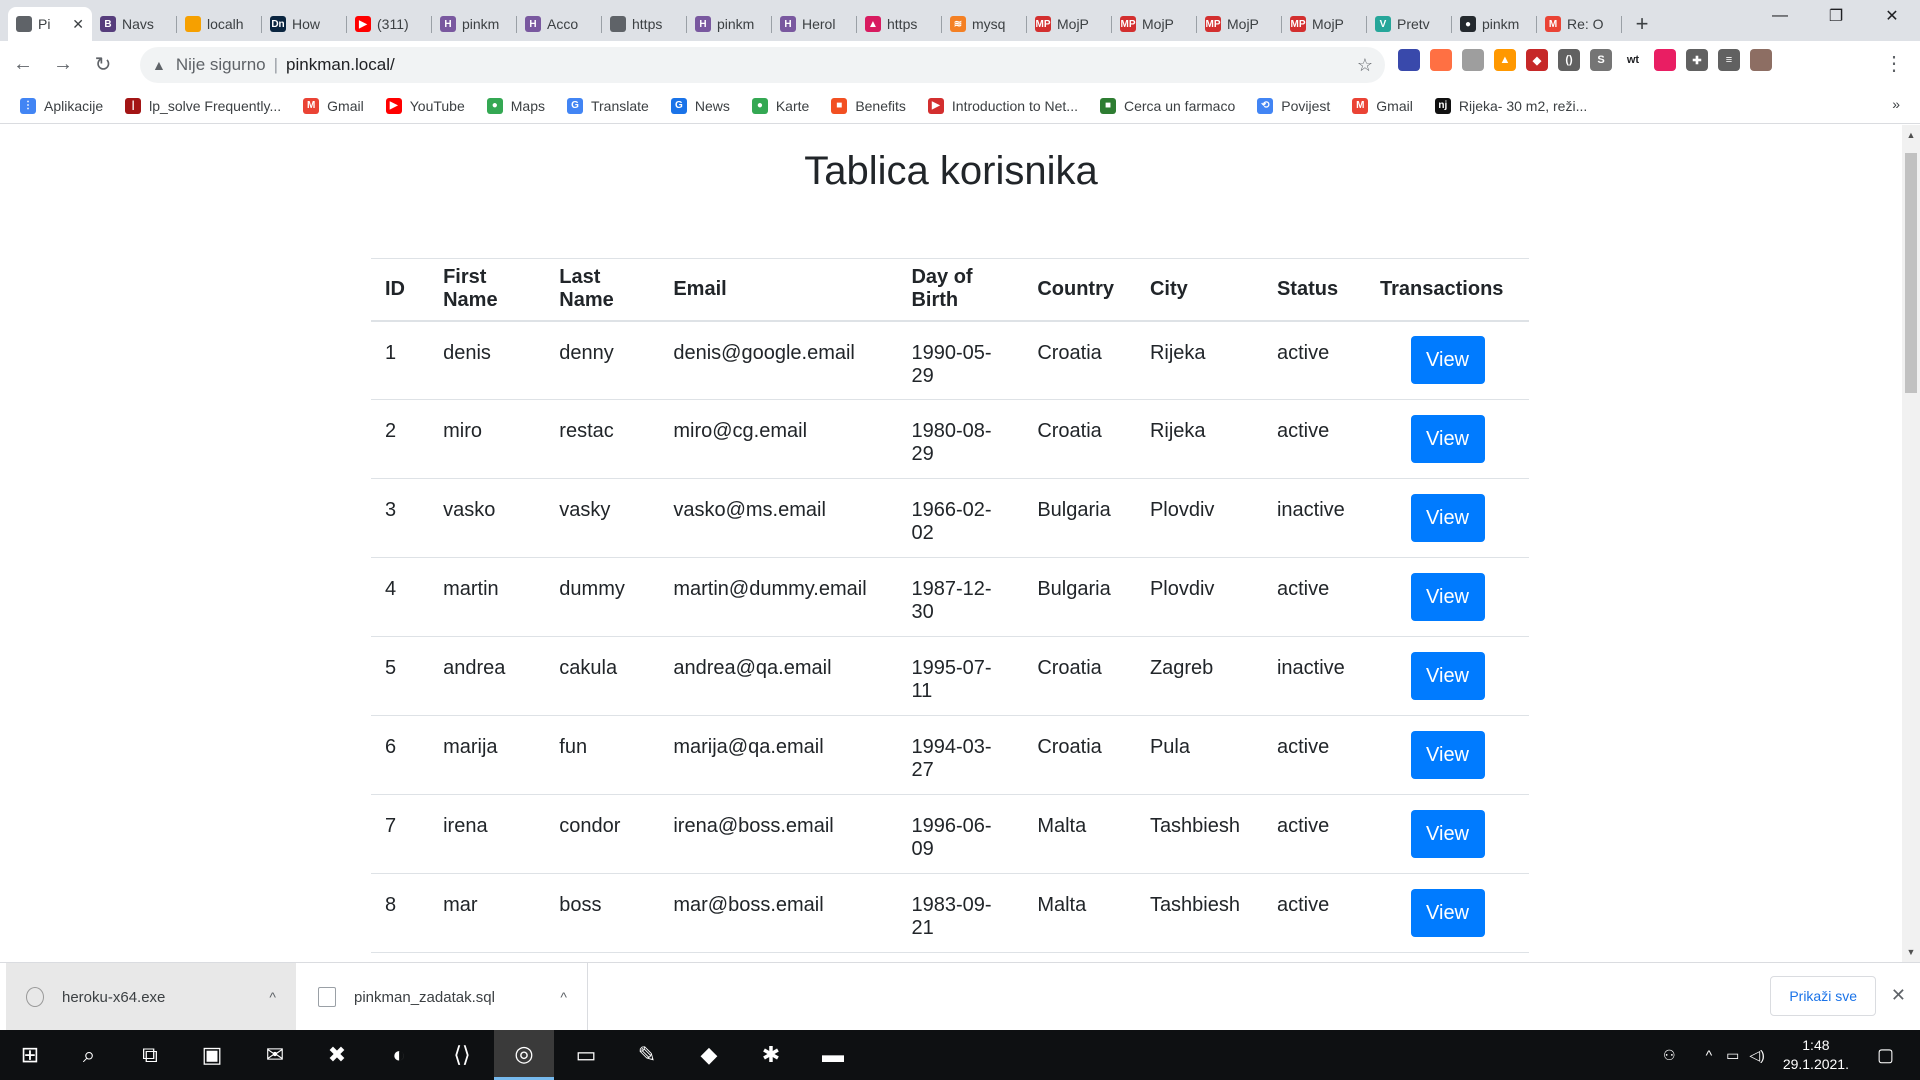  What do you see at coordinates (833, 1055) in the screenshot?
I see `taskbar-terminal-icon: ▬` at bounding box center [833, 1055].